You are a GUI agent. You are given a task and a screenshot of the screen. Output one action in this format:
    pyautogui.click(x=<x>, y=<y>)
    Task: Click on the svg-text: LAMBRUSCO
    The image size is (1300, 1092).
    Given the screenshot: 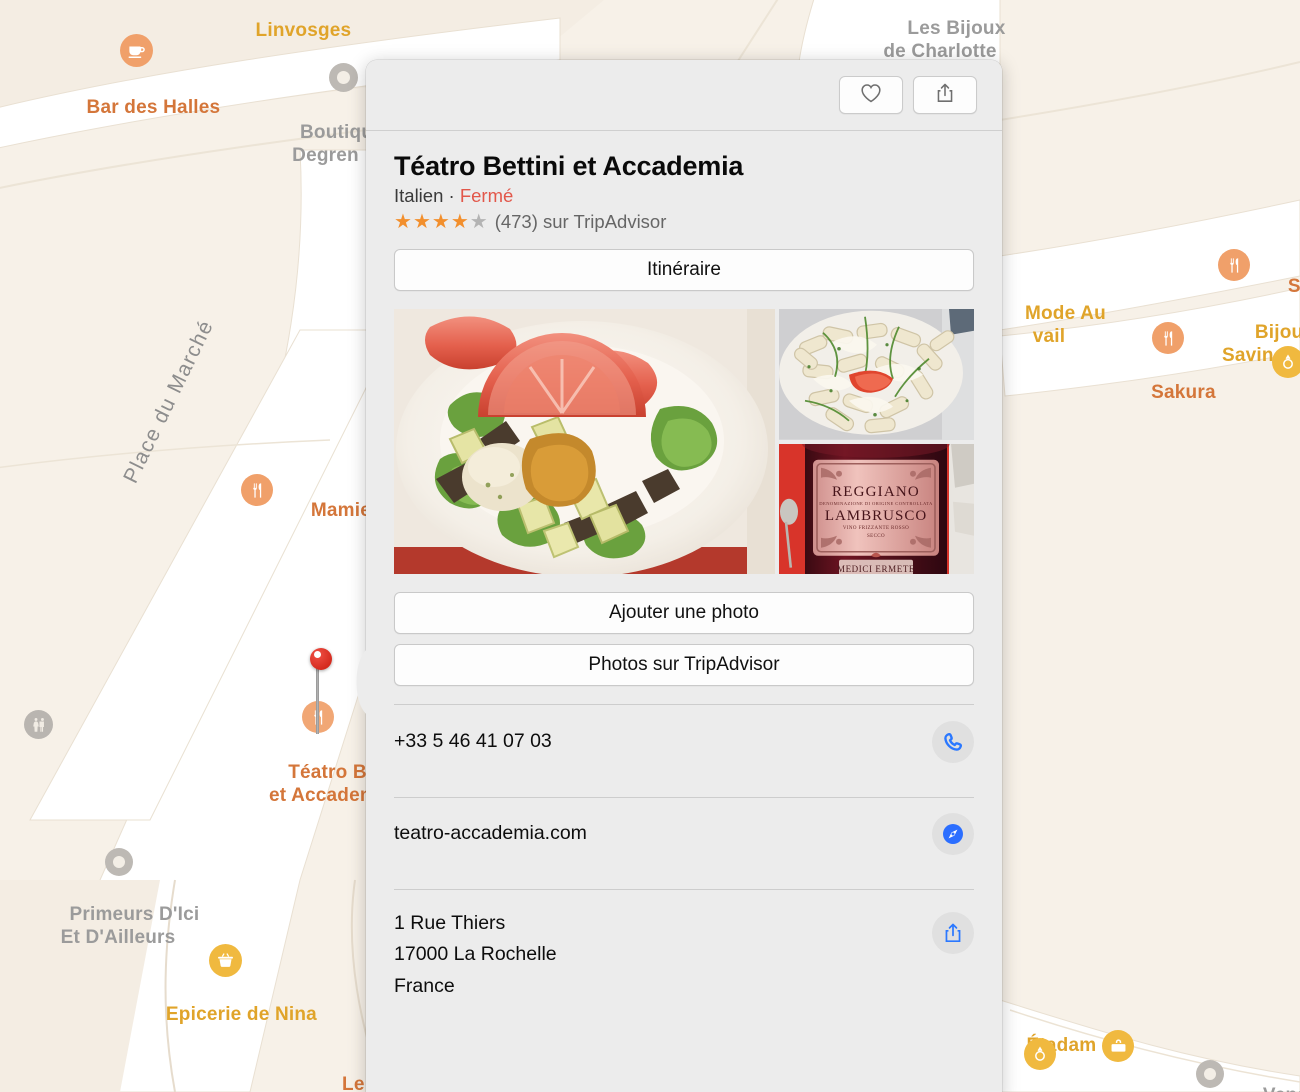 What is the action you would take?
    pyautogui.click(x=876, y=515)
    